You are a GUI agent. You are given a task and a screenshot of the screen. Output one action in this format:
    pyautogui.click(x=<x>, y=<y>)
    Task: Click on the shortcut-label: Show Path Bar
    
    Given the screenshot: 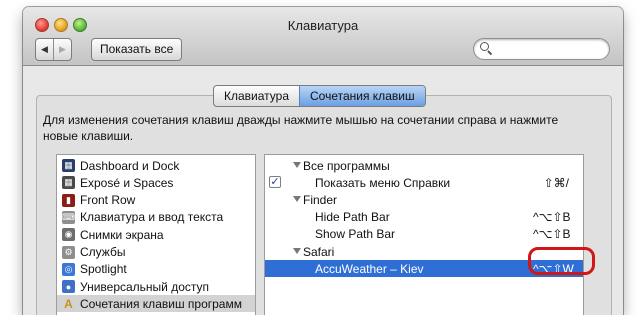 What is the action you would take?
    pyautogui.click(x=355, y=234)
    